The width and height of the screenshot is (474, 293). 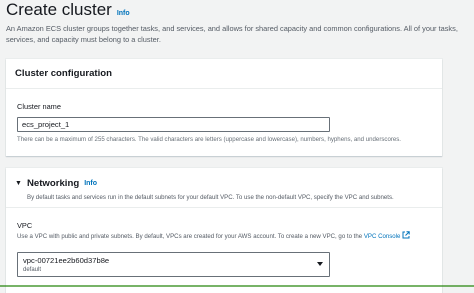 I want to click on cluster-name-label: Cluster name, so click(x=39, y=106).